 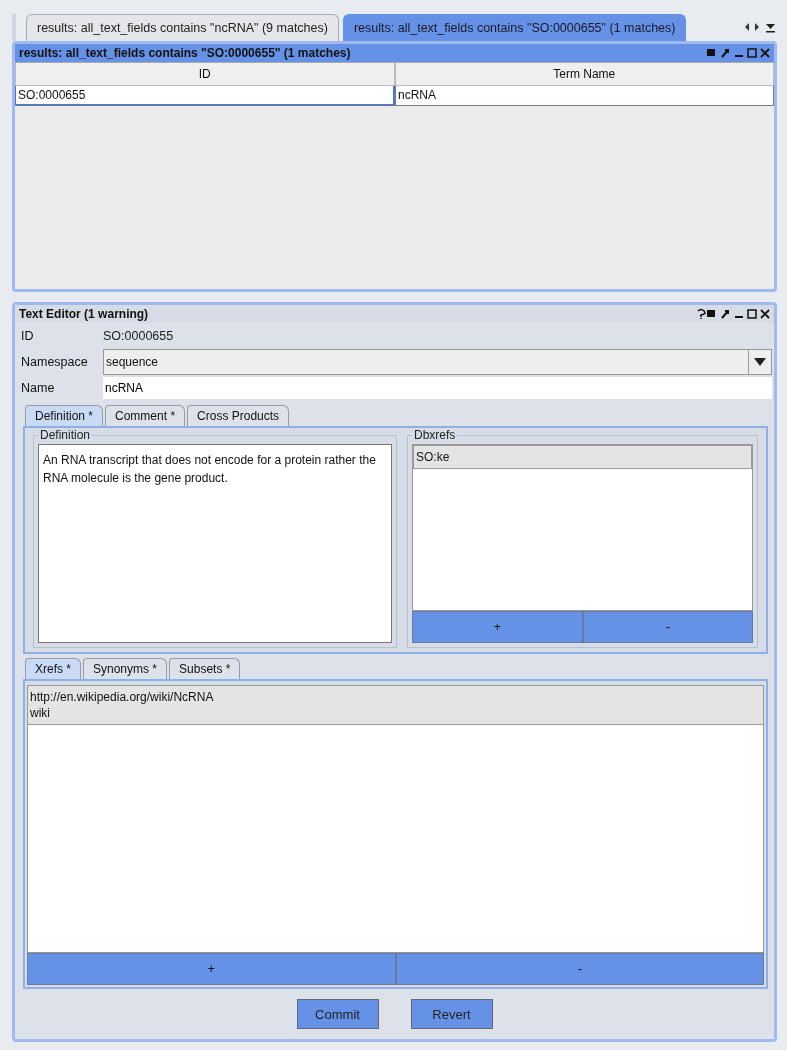 I want to click on document-tab: results: all_text_fields contains "SO:0000655" (1 matches), so click(x=514, y=27).